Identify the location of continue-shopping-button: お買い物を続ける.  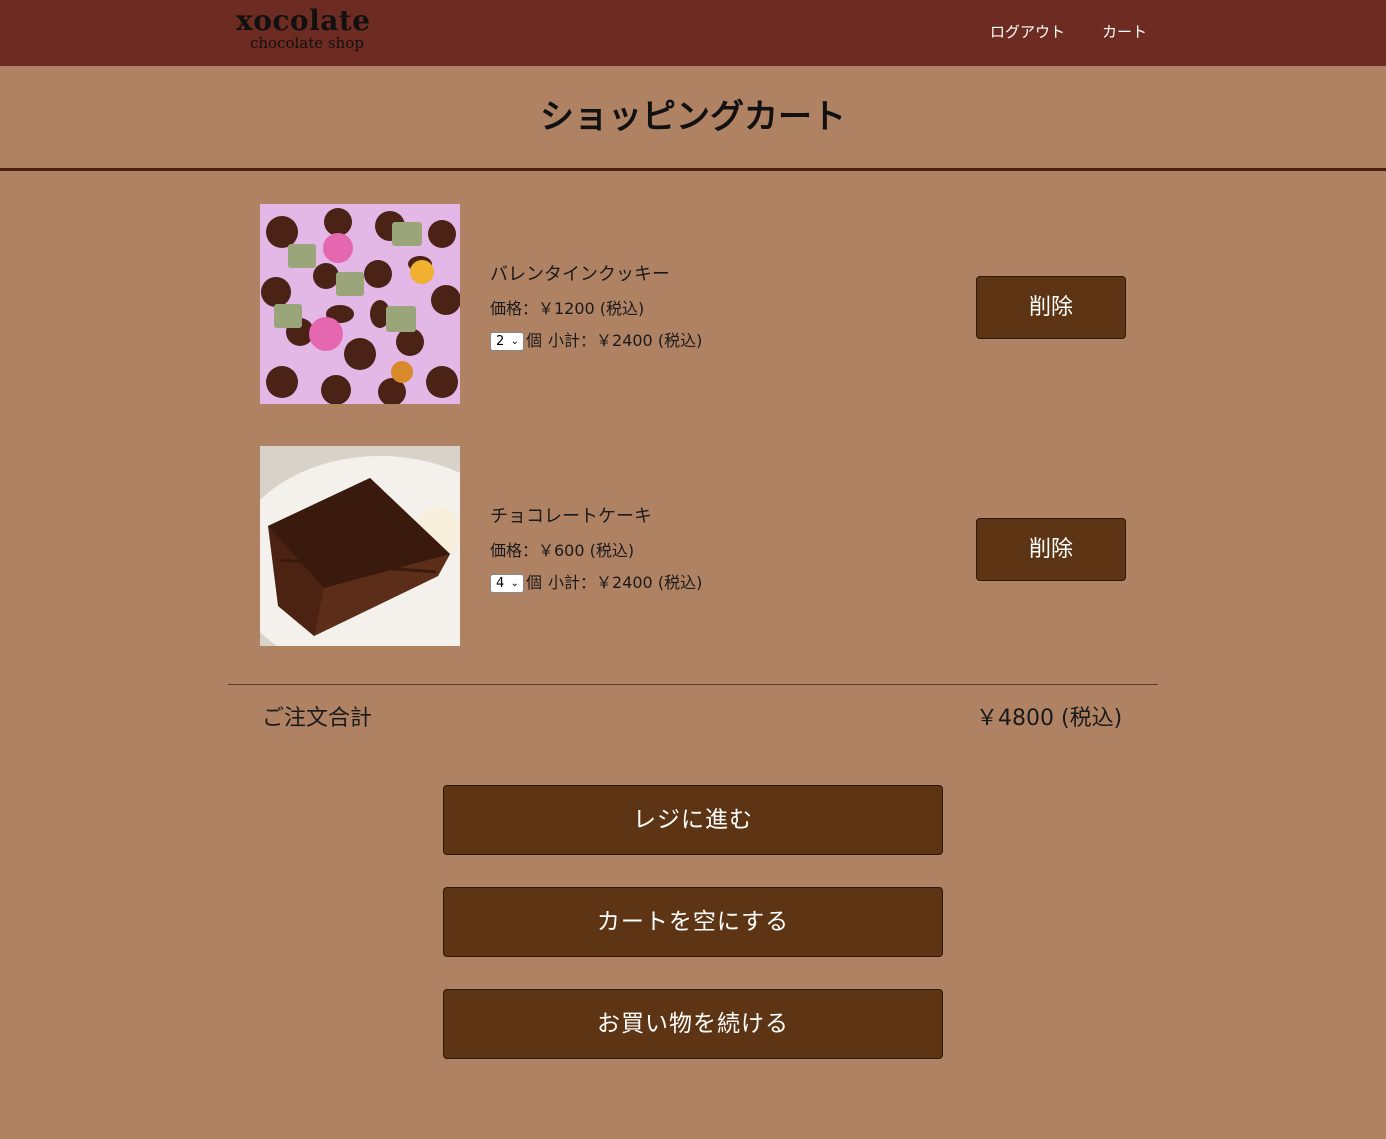
(693, 1024).